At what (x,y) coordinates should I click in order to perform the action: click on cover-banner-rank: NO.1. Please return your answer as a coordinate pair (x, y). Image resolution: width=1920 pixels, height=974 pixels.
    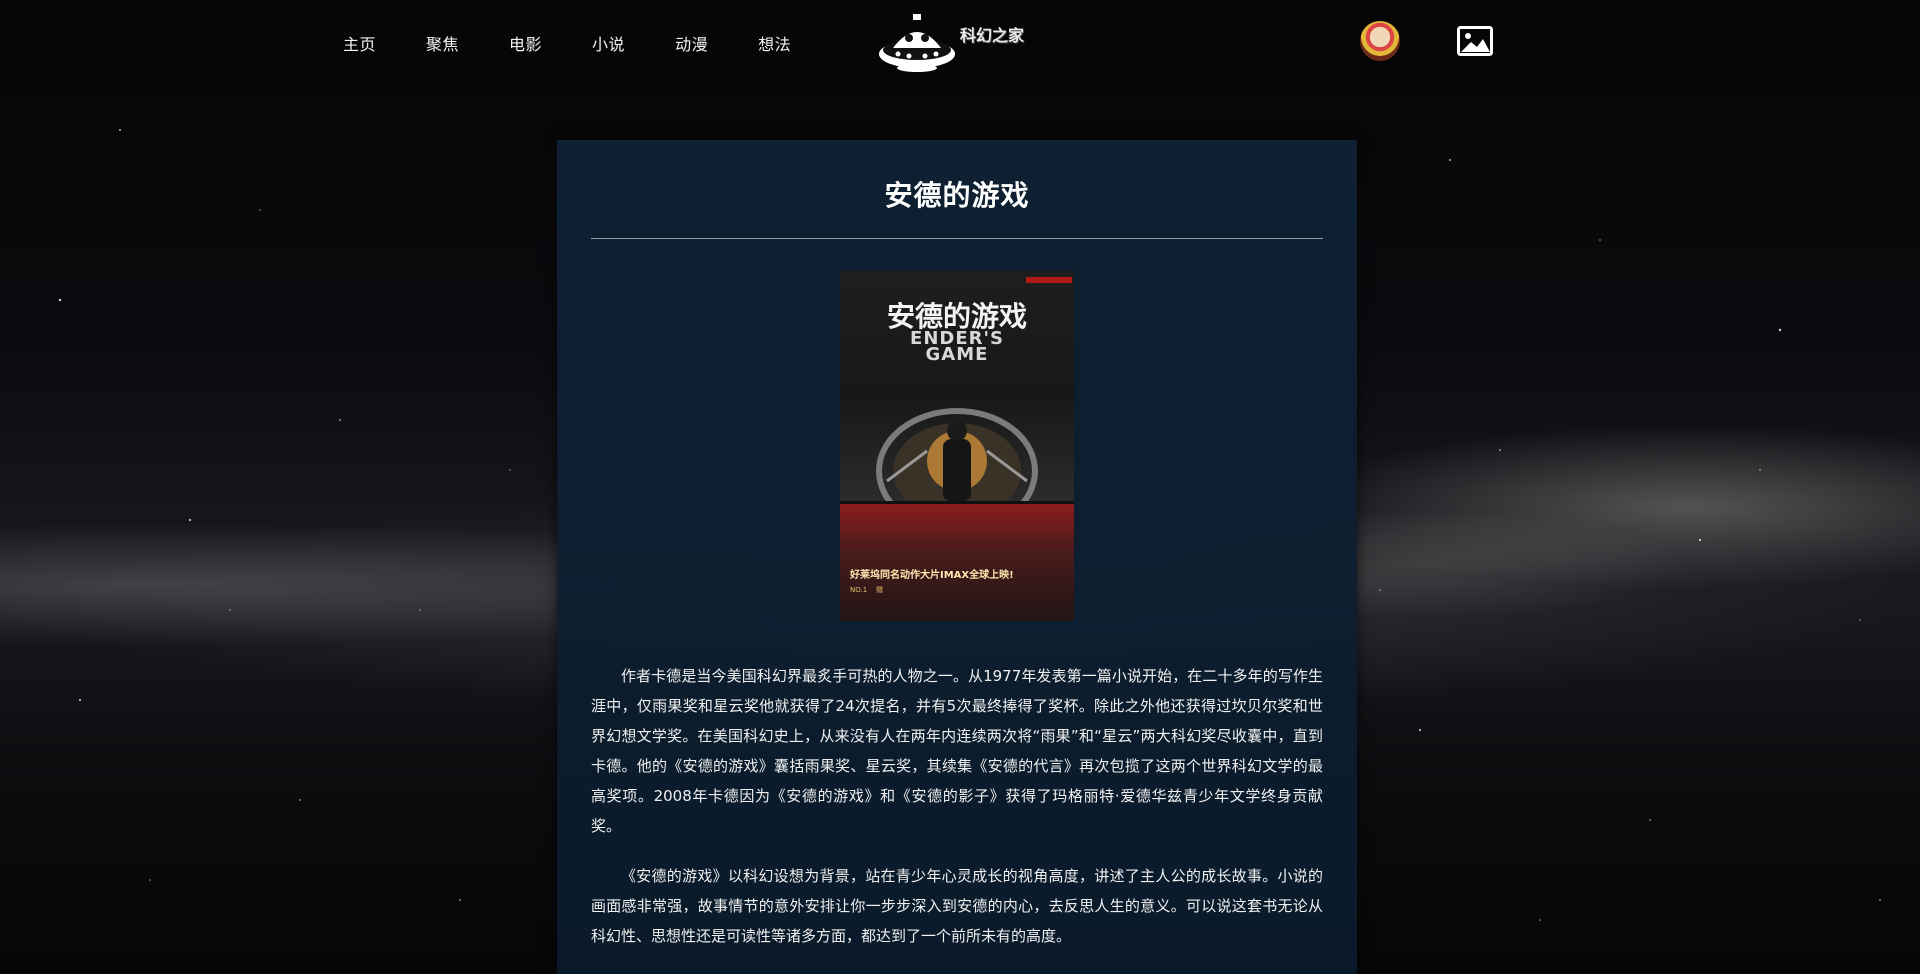
    Looking at the image, I should click on (859, 590).